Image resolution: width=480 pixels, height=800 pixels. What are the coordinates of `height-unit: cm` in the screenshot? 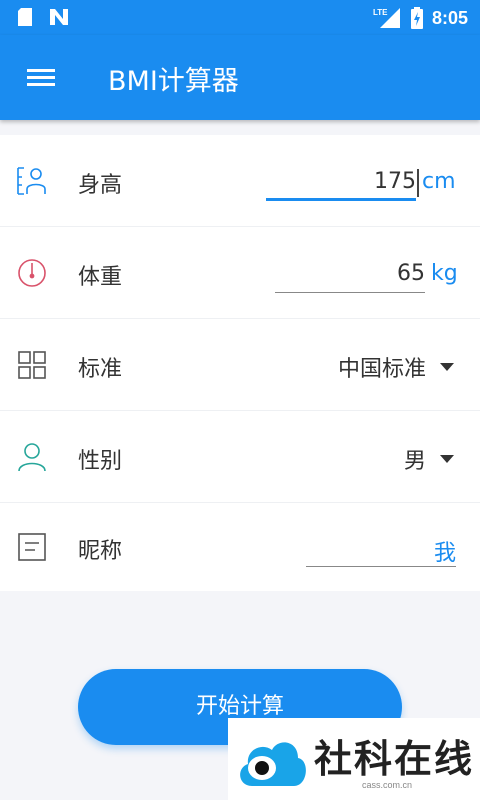 It's located at (439, 181).